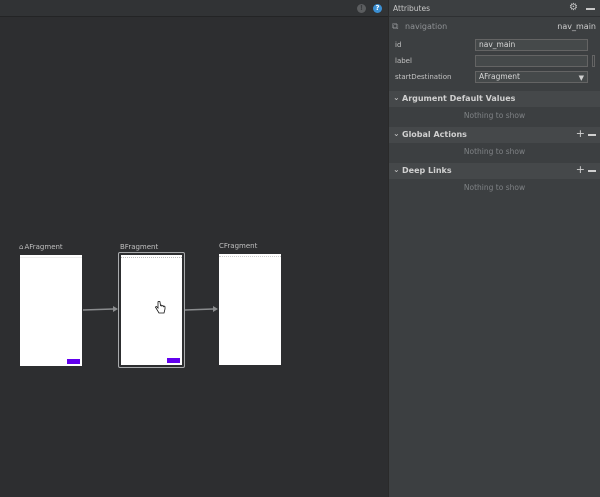 The image size is (600, 497). What do you see at coordinates (531, 45) in the screenshot?
I see `id-field: nav_main` at bounding box center [531, 45].